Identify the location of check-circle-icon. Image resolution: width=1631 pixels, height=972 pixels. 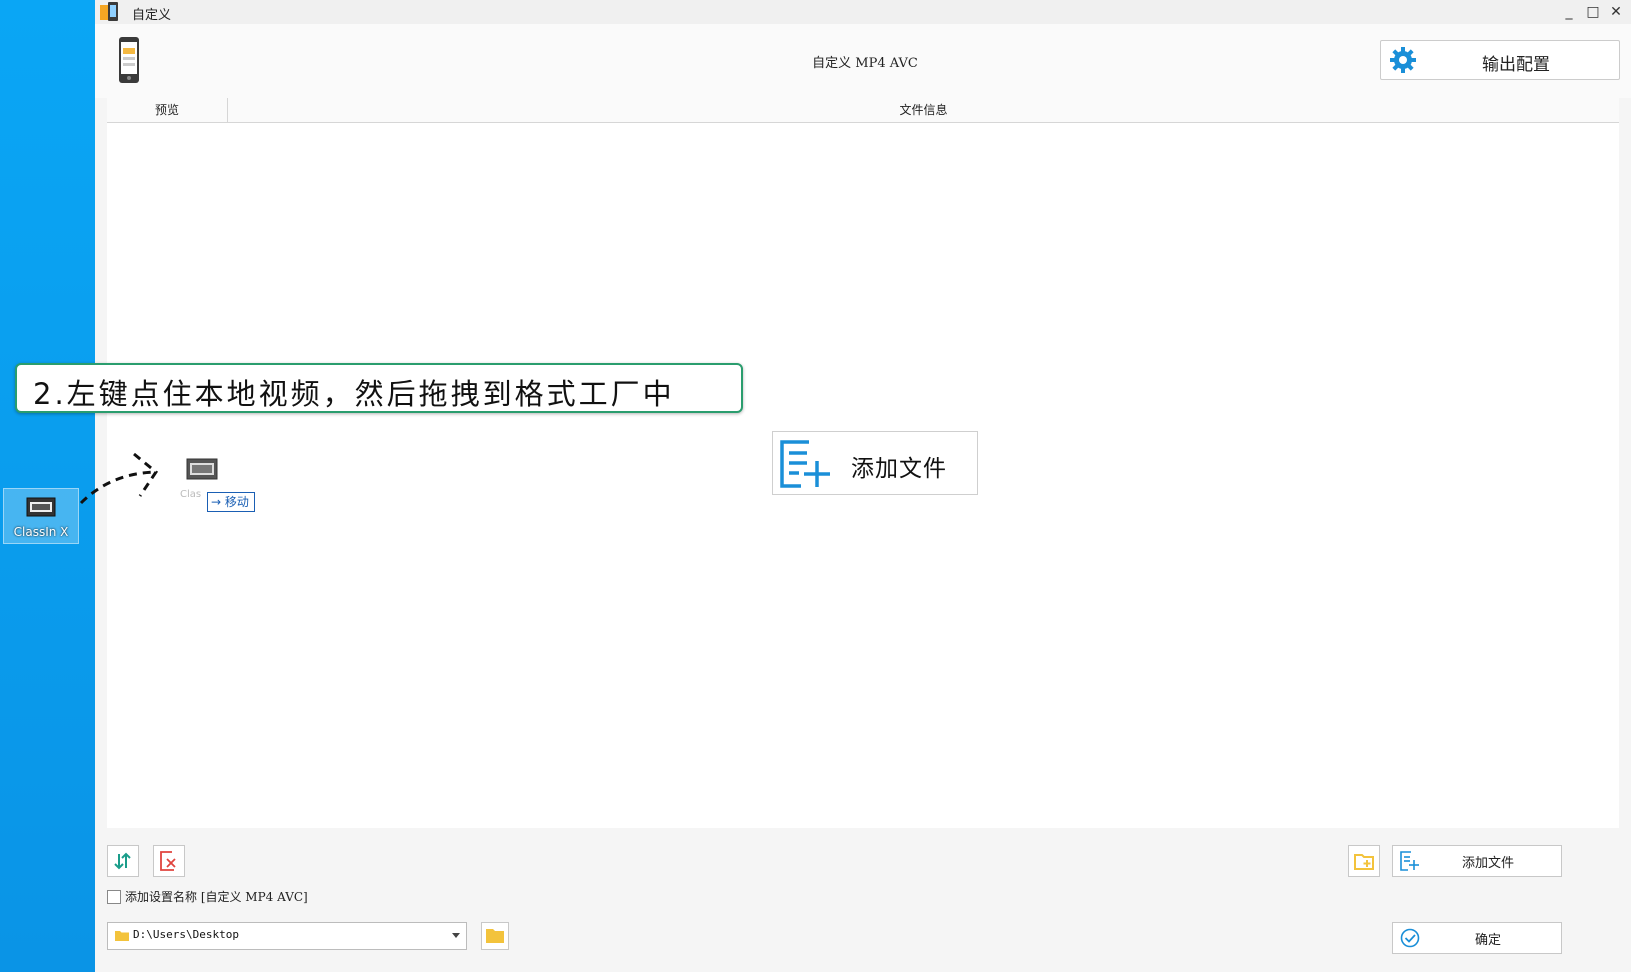
(1410, 938).